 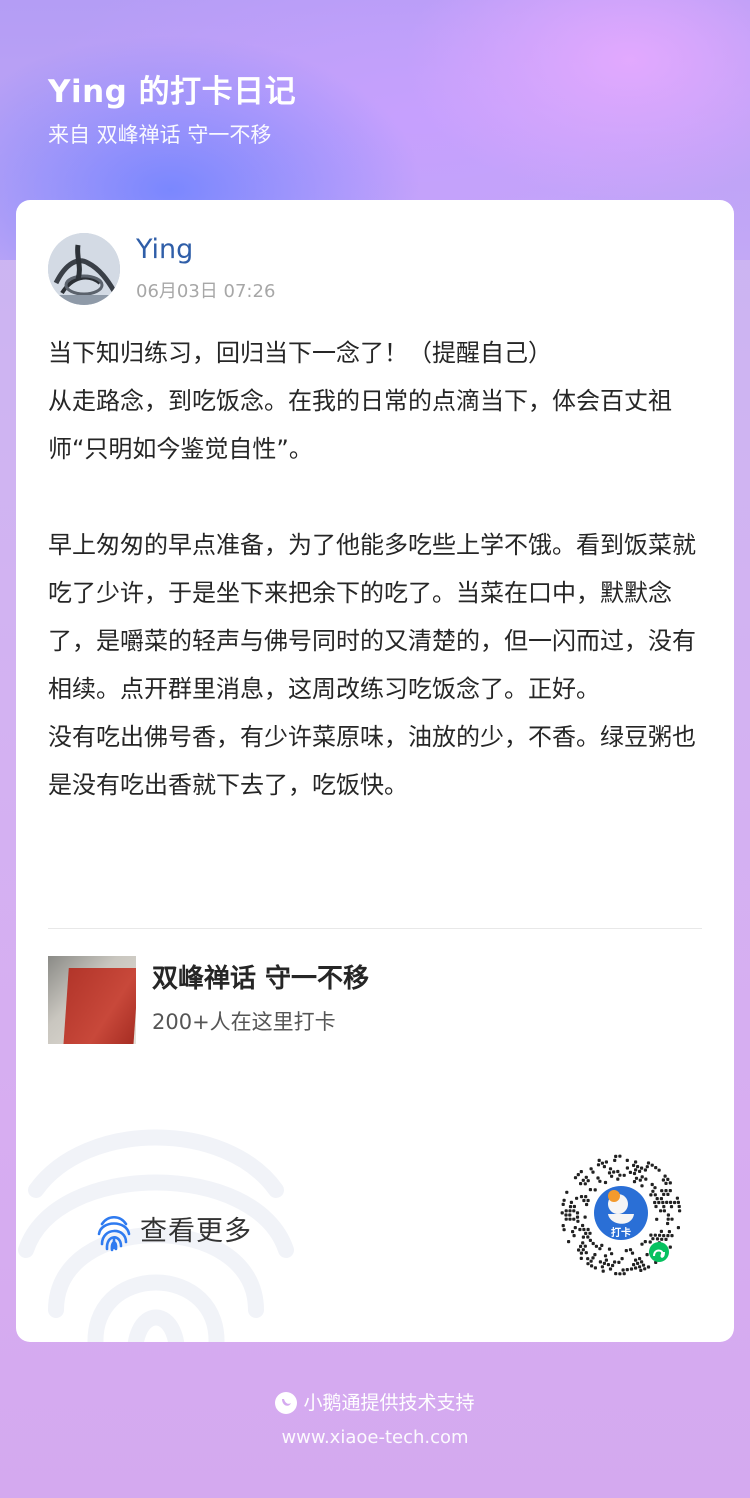 I want to click on page-title: Ying 的打卡日记, so click(x=172, y=92).